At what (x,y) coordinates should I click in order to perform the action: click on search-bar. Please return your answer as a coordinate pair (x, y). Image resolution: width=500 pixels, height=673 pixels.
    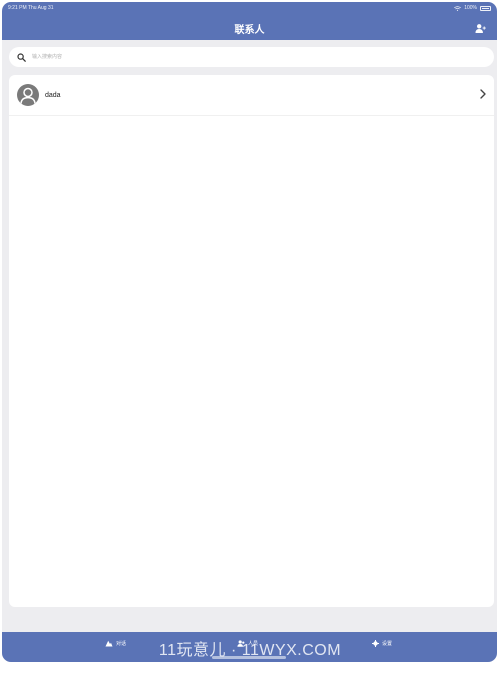
    Looking at the image, I should click on (251, 57).